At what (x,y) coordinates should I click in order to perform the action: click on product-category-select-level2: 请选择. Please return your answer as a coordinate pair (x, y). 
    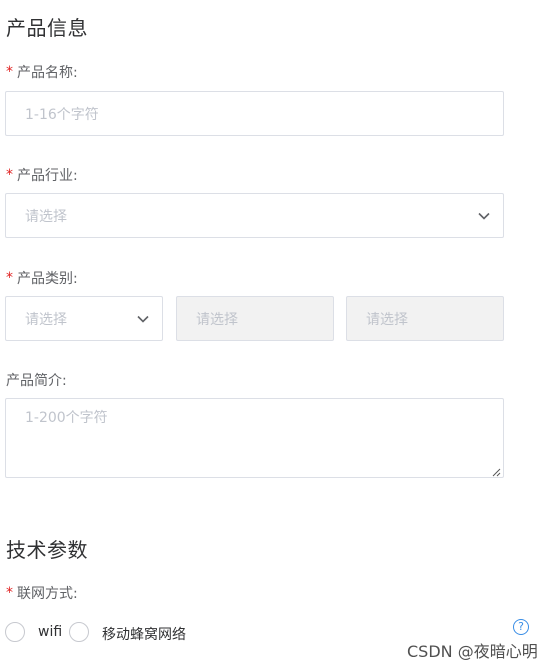
    Looking at the image, I should click on (255, 318).